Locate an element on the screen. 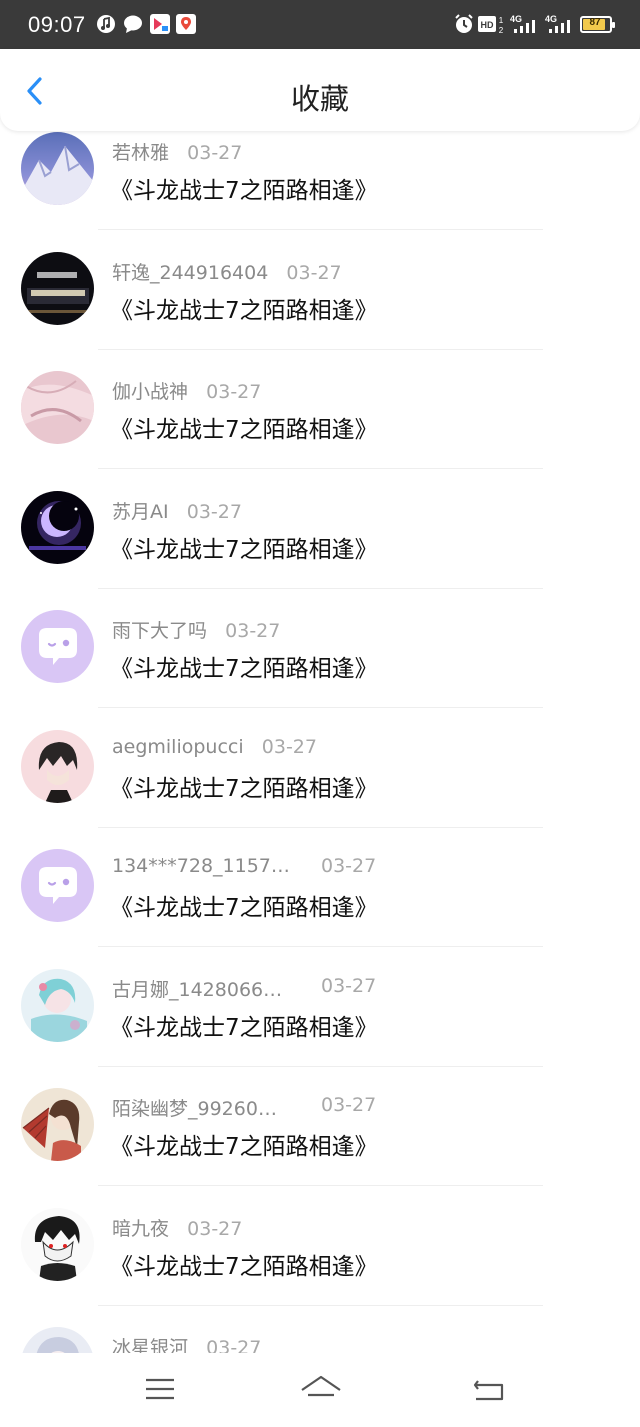 The image size is (640, 1427). signal-2-icon: 4G is located at coordinates (557, 23).